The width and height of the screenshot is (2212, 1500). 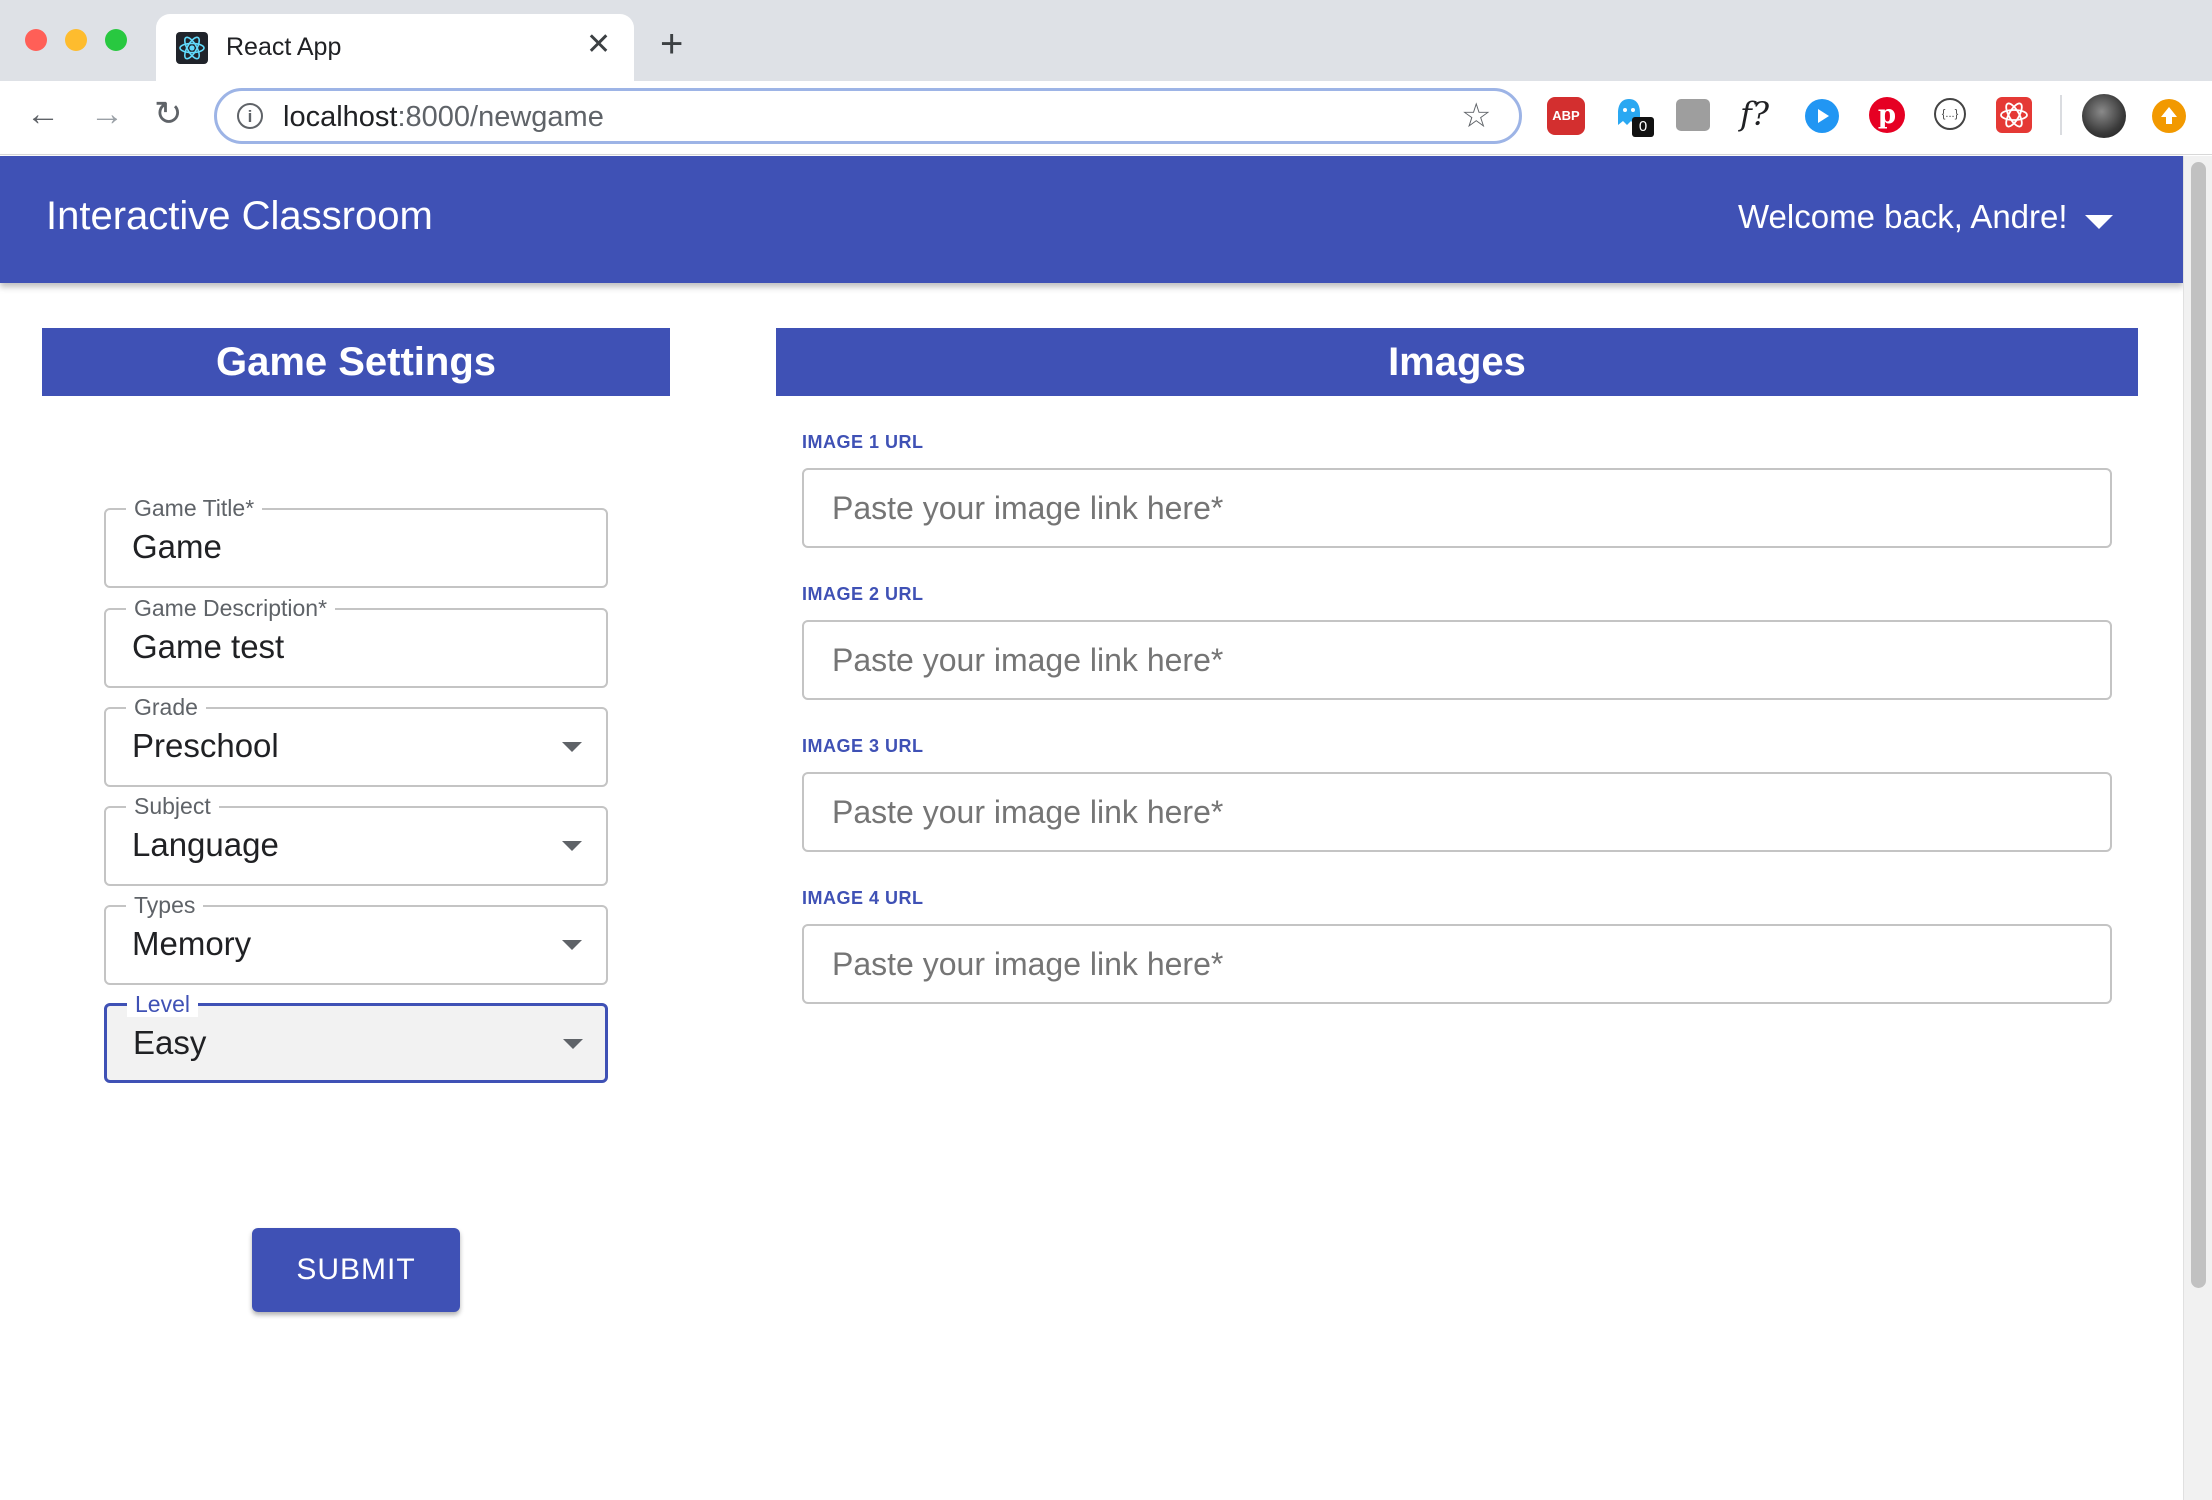 What do you see at coordinates (1887, 115) in the screenshot?
I see `pinterest-icon: p` at bounding box center [1887, 115].